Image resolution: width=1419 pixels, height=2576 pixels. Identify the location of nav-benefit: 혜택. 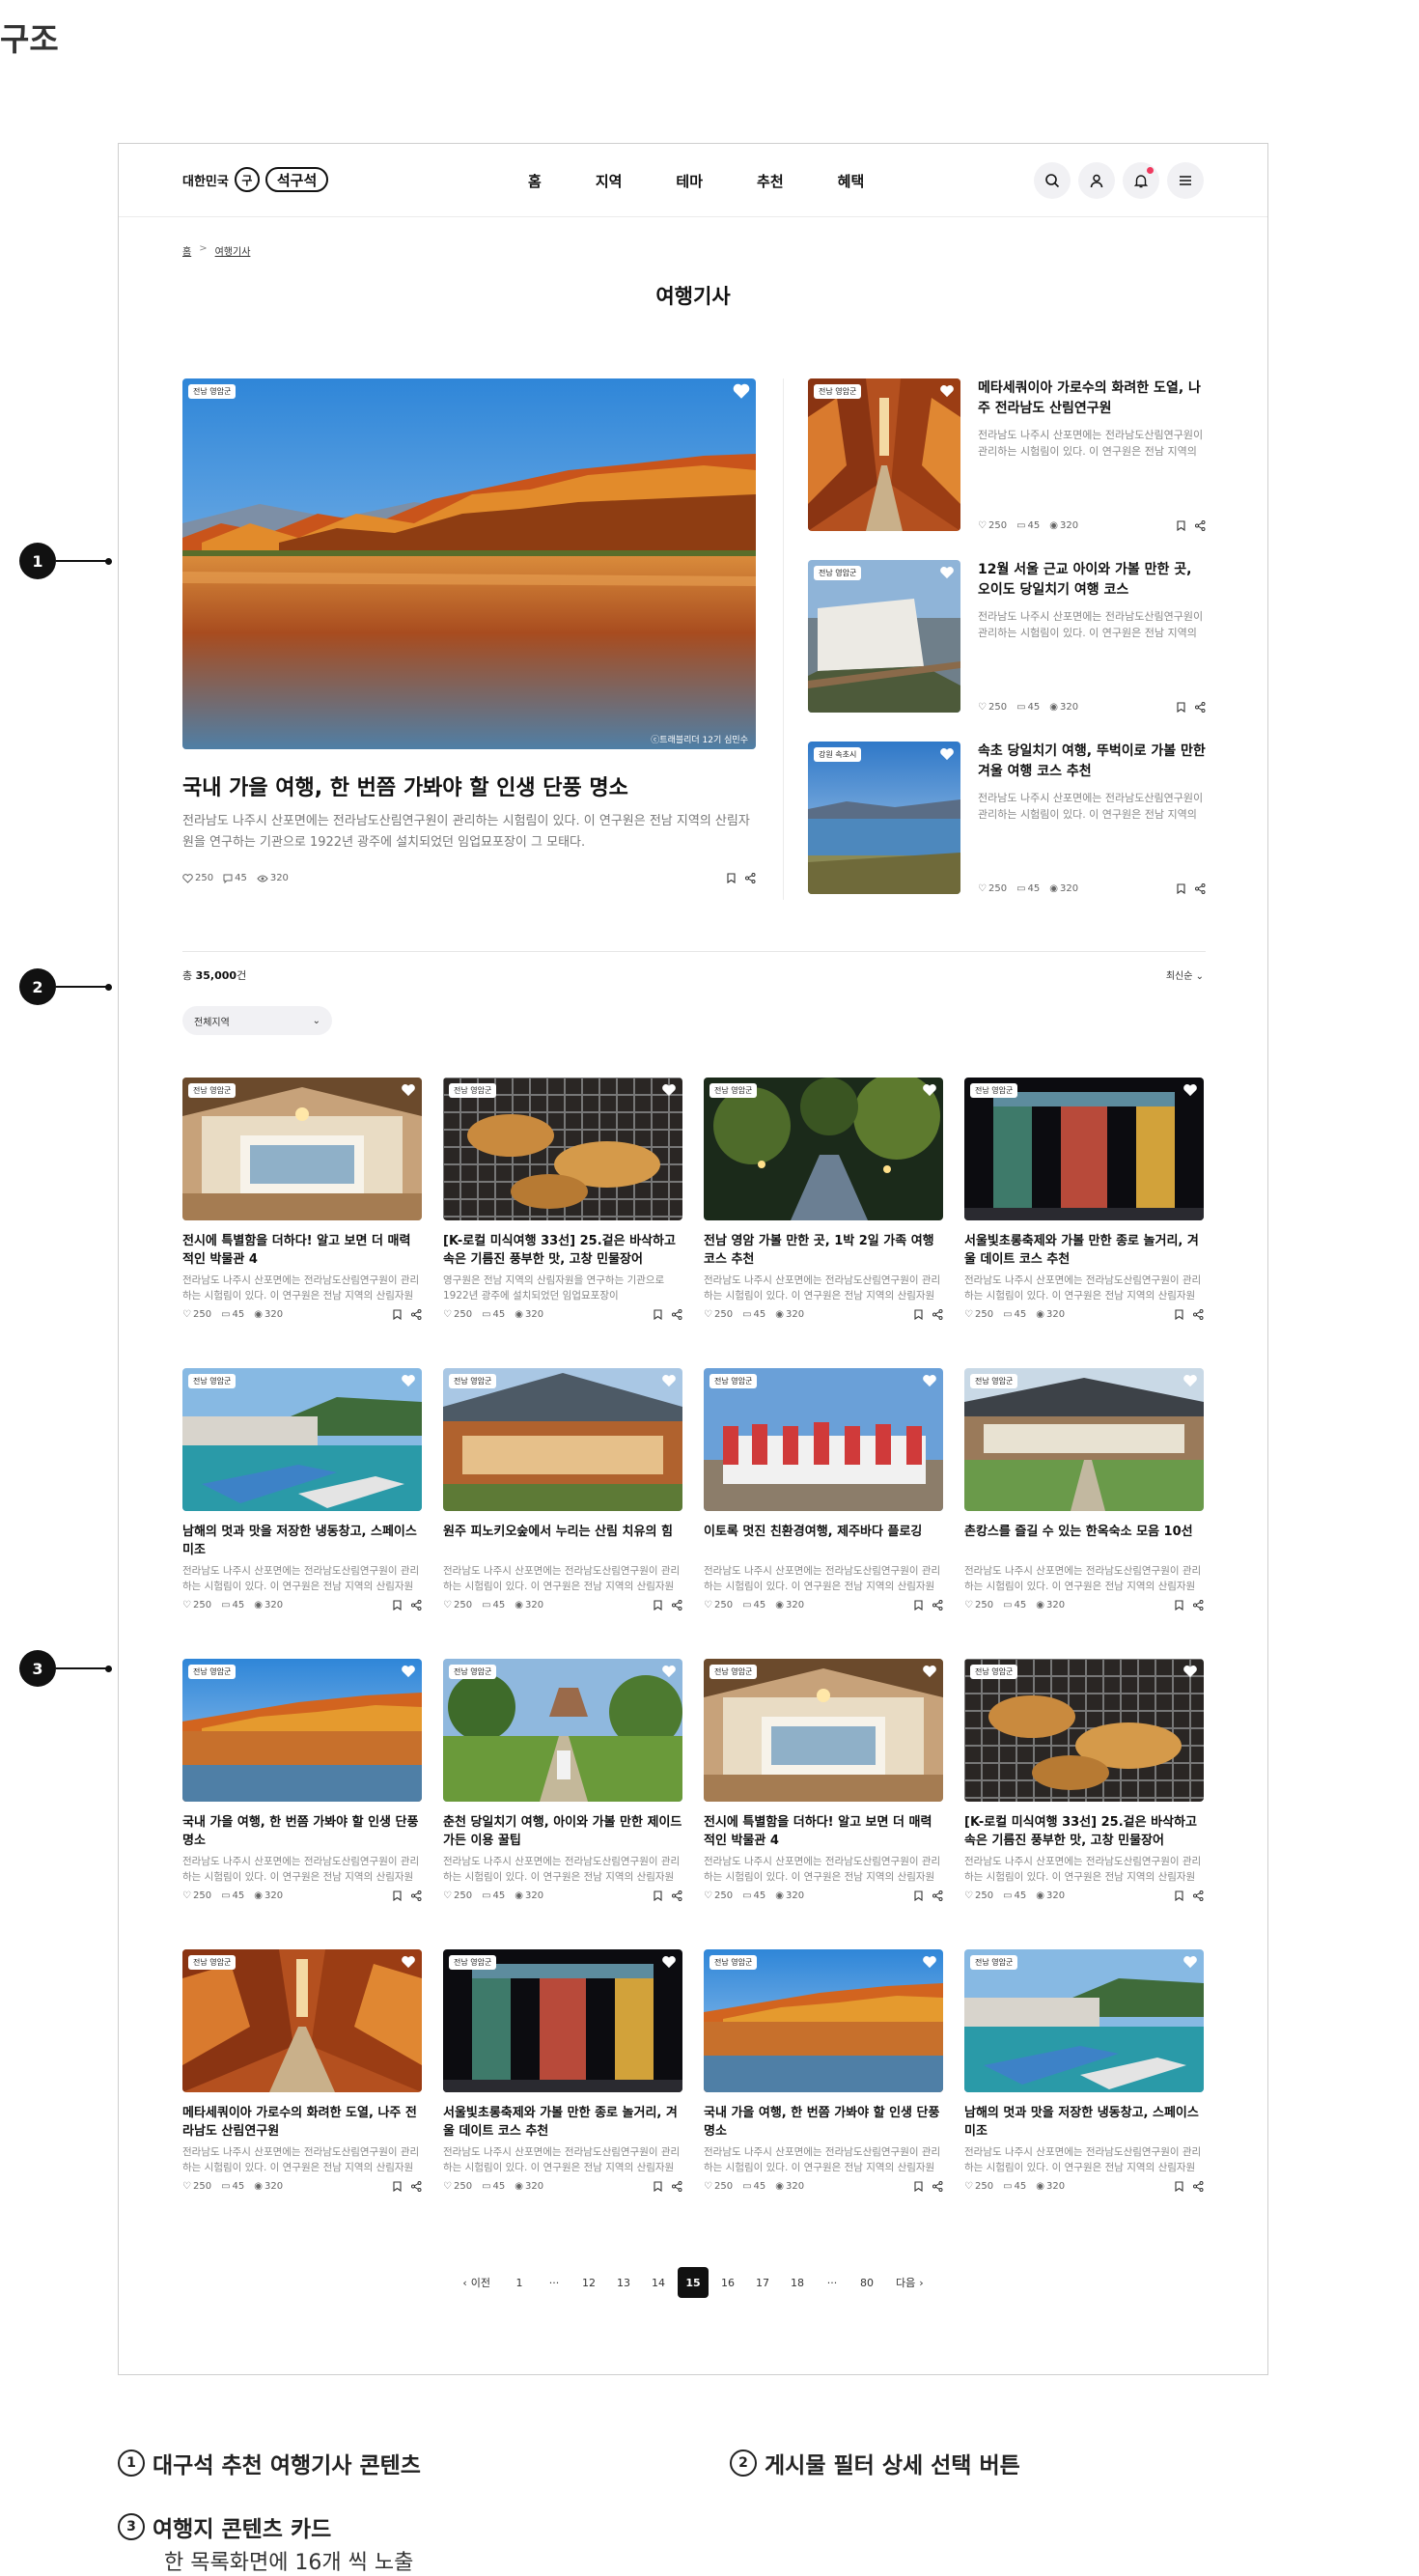
(851, 181).